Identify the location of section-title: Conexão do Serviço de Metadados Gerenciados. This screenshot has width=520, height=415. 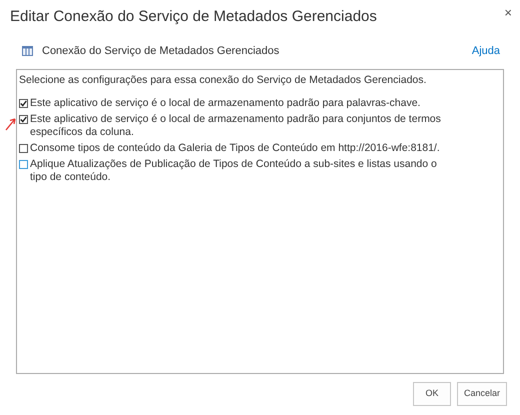
(161, 51).